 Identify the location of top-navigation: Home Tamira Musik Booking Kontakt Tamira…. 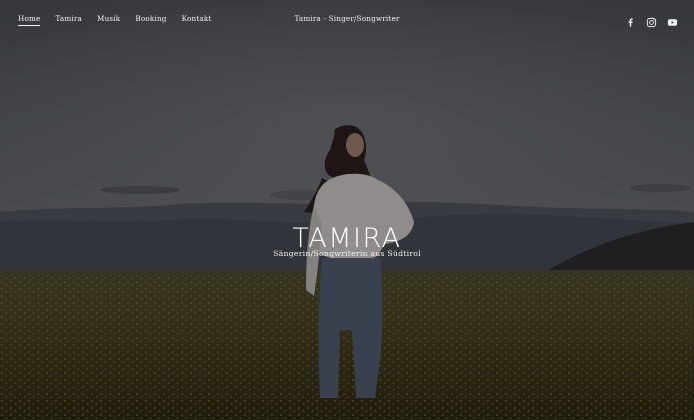
(347, 19).